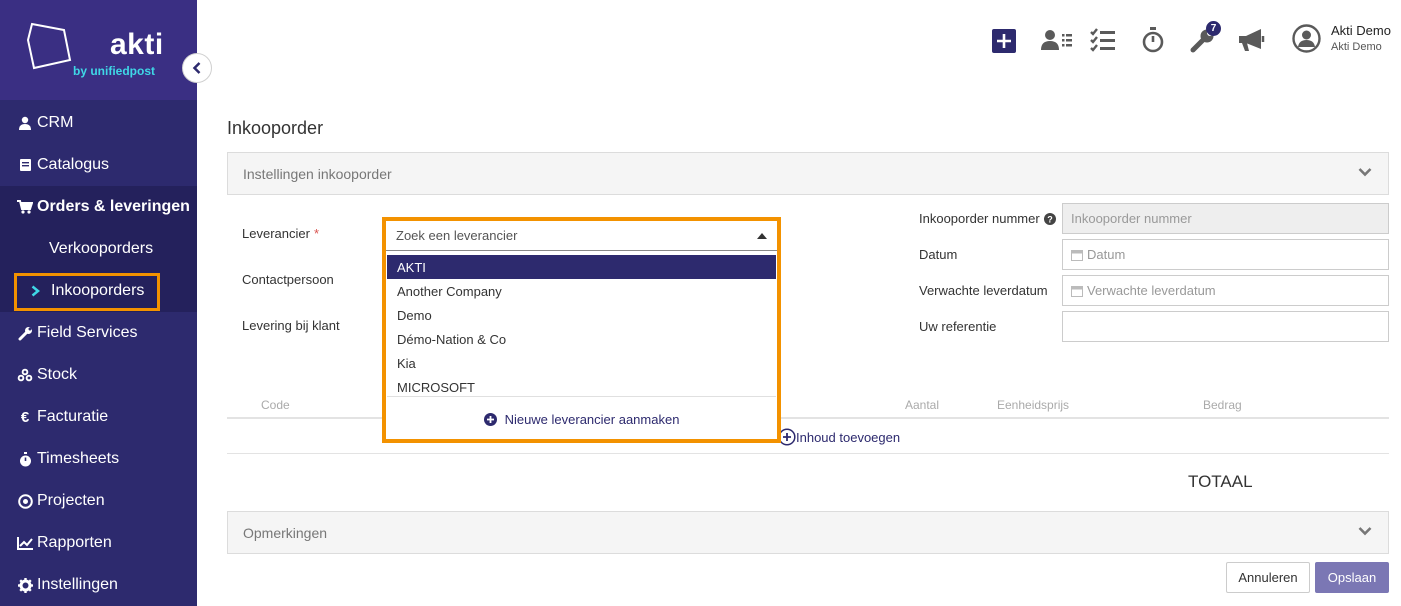  Describe the element at coordinates (25, 123) in the screenshot. I see `user-icon` at that location.